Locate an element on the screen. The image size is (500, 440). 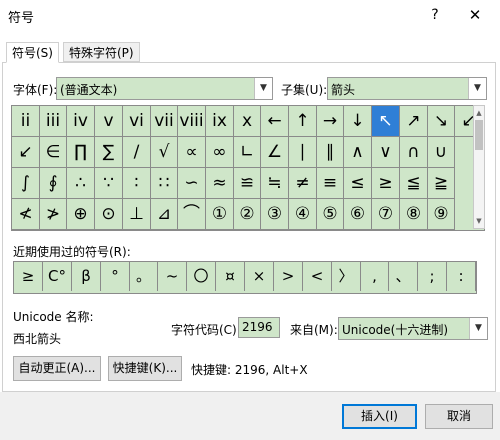
symbol-cell: ⊿ is located at coordinates (164, 214).